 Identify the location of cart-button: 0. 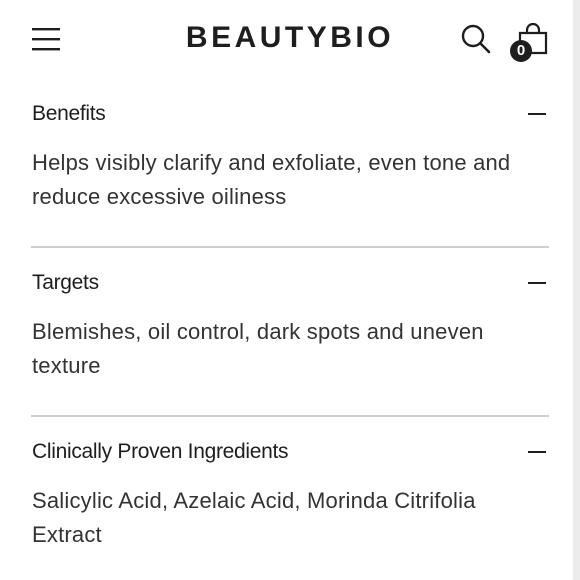
(530, 43).